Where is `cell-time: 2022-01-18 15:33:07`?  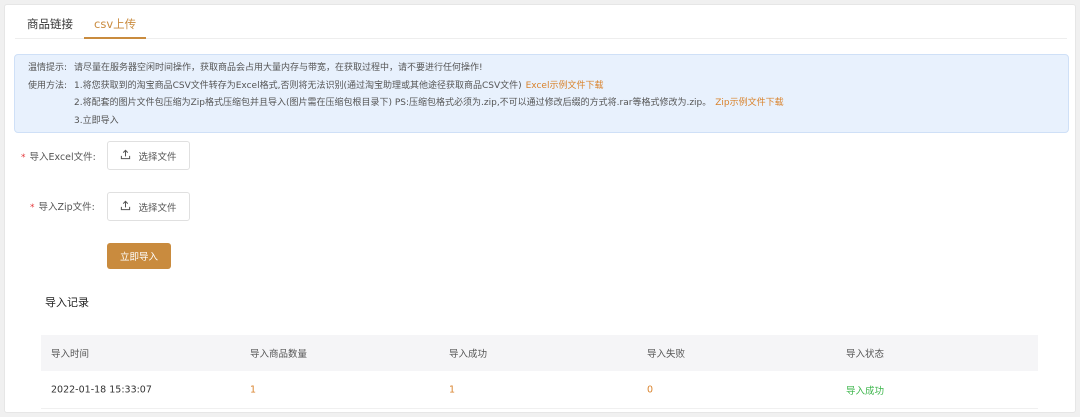 cell-time: 2022-01-18 15:33:07 is located at coordinates (101, 389).